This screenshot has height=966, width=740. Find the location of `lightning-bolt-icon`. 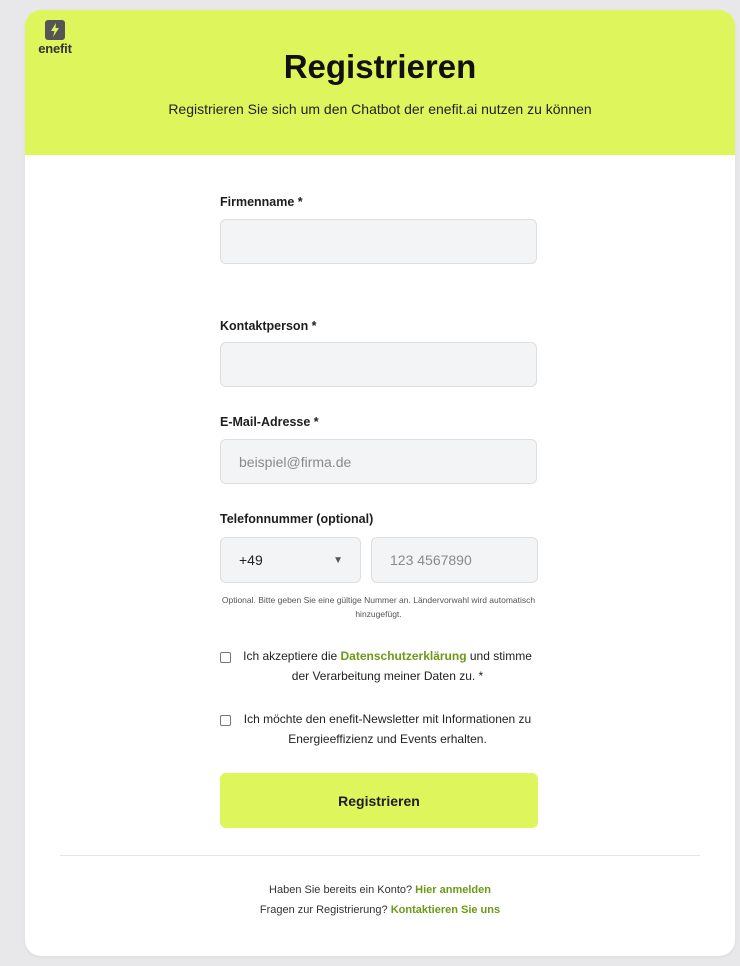

lightning-bolt-icon is located at coordinates (55, 30).